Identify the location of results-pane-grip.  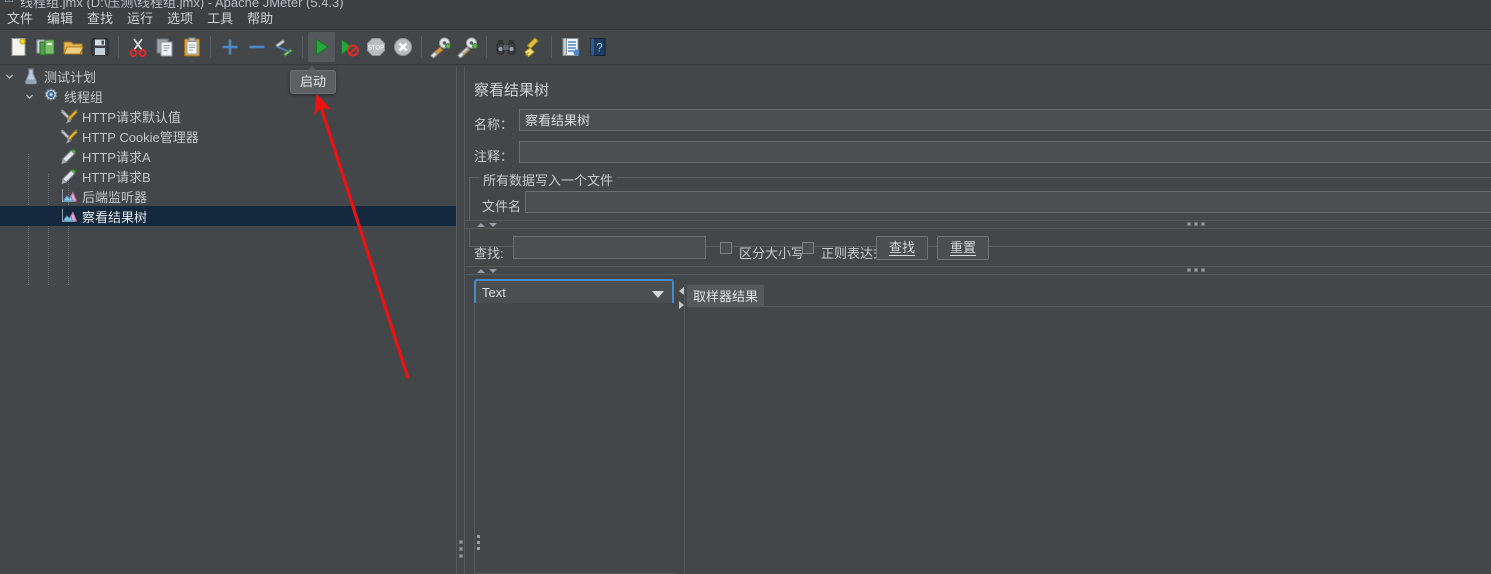
(478, 544).